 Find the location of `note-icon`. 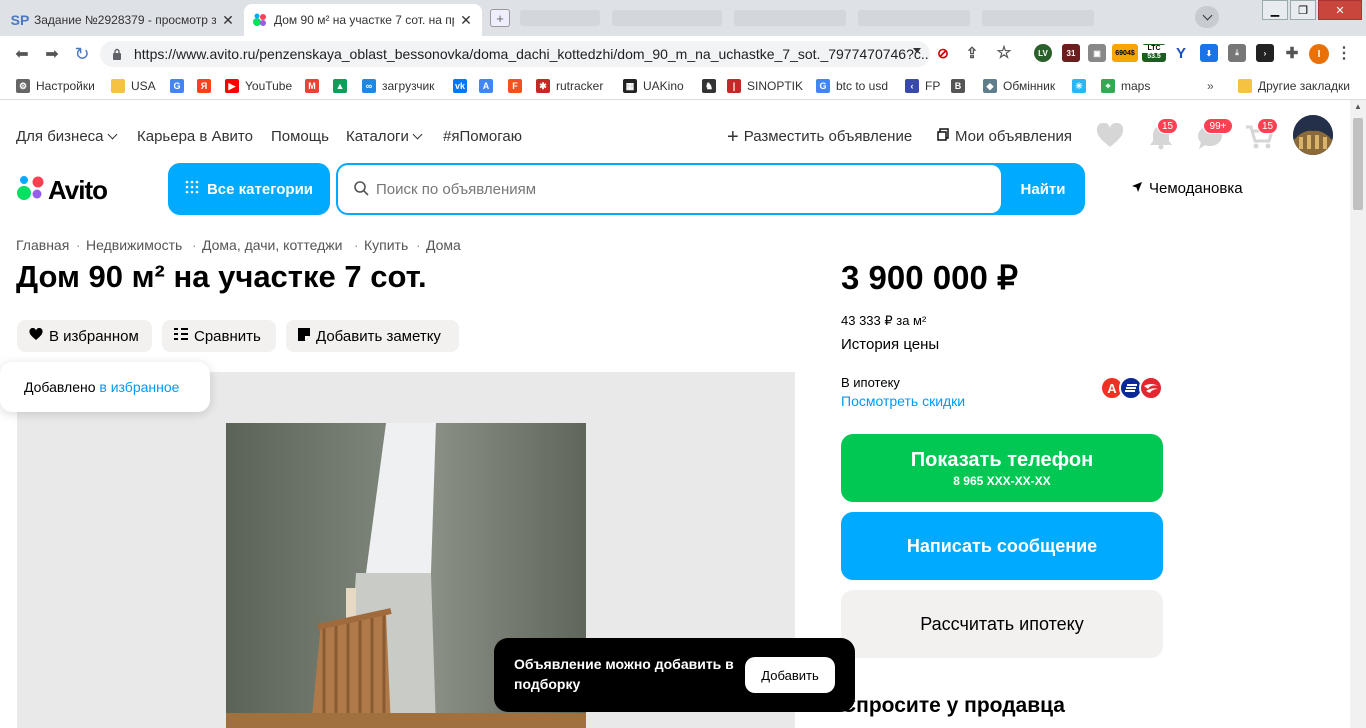

note-icon is located at coordinates (304, 336).